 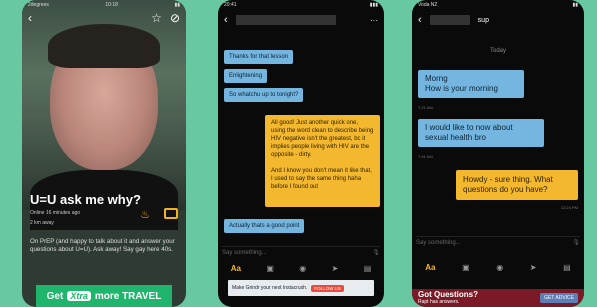 I want to click on timestamp: 12:24 PM, so click(x=569, y=207).